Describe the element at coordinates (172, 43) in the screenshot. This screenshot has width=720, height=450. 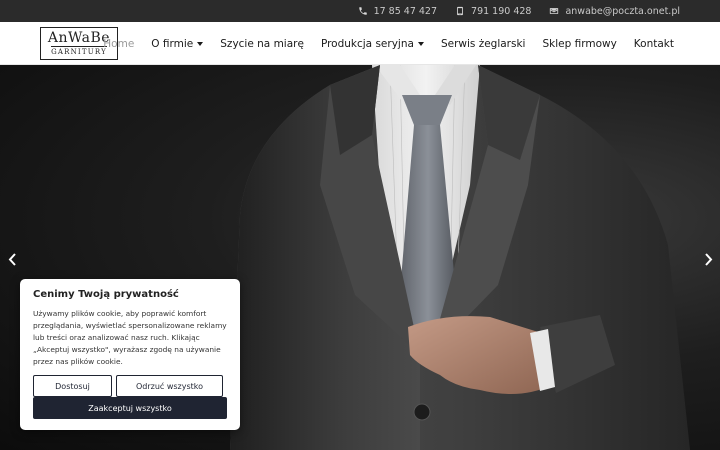
I see `nav-label: O firmie` at that location.